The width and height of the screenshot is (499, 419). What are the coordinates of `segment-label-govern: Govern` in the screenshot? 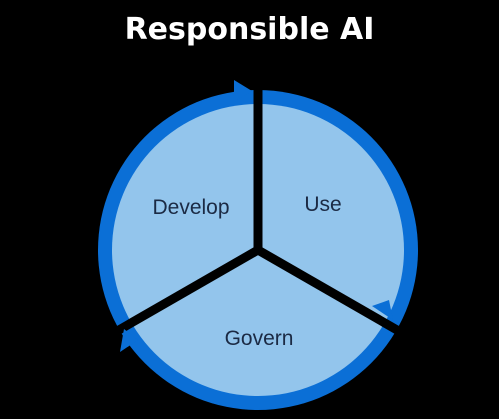 It's located at (259, 338).